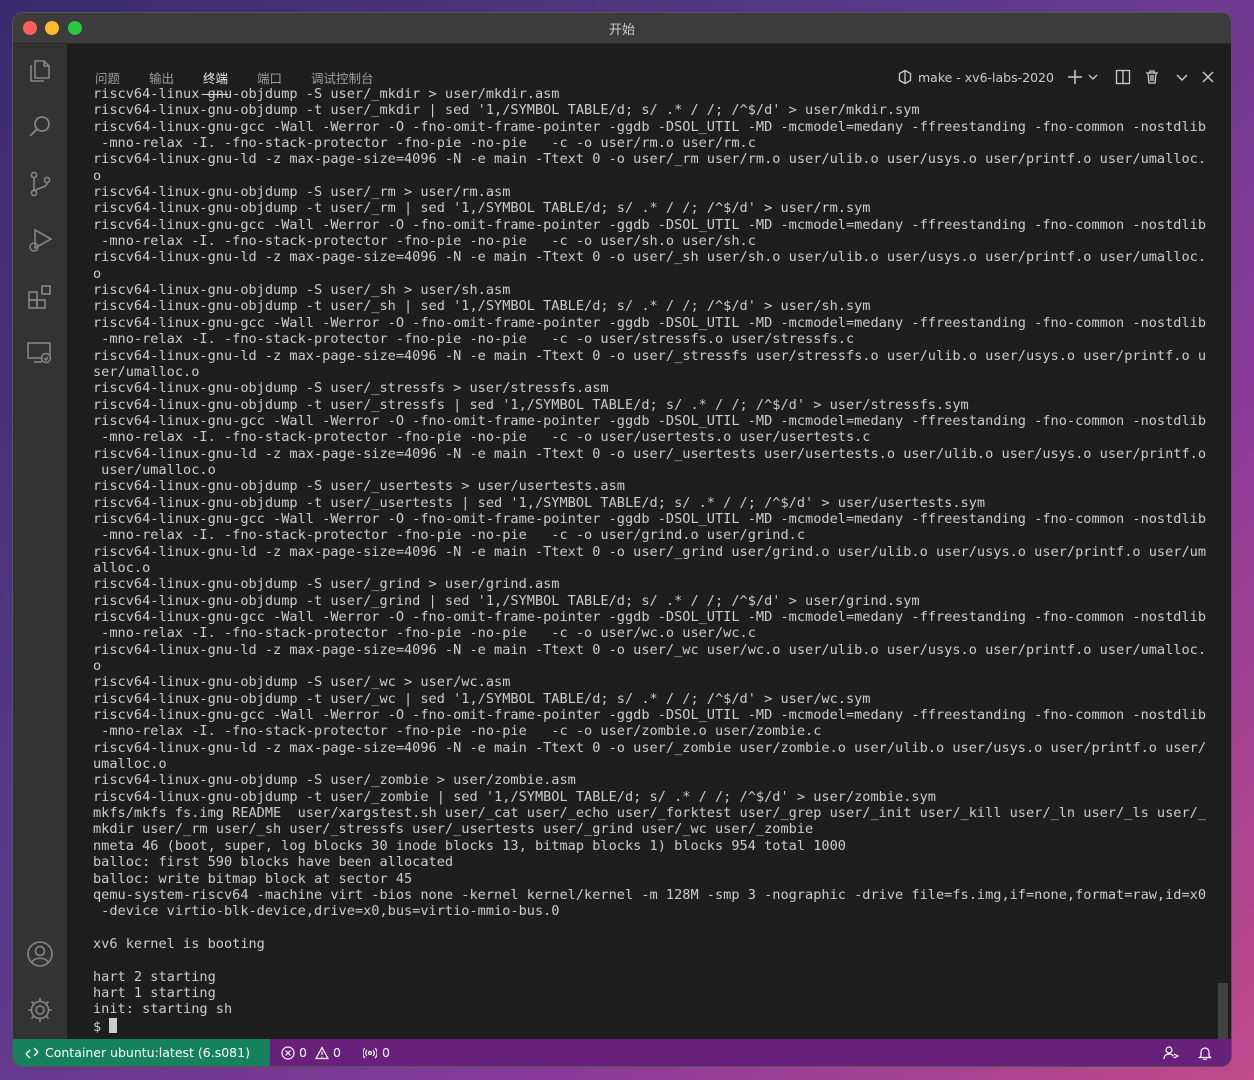 The width and height of the screenshot is (1254, 1080). What do you see at coordinates (905, 77) in the screenshot?
I see `task-icon` at bounding box center [905, 77].